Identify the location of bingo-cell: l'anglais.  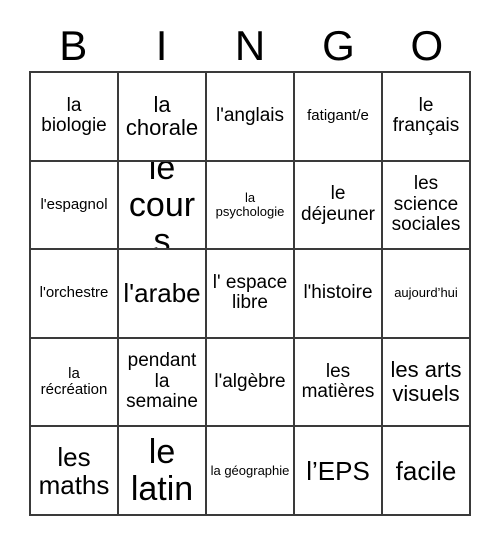
(251, 117).